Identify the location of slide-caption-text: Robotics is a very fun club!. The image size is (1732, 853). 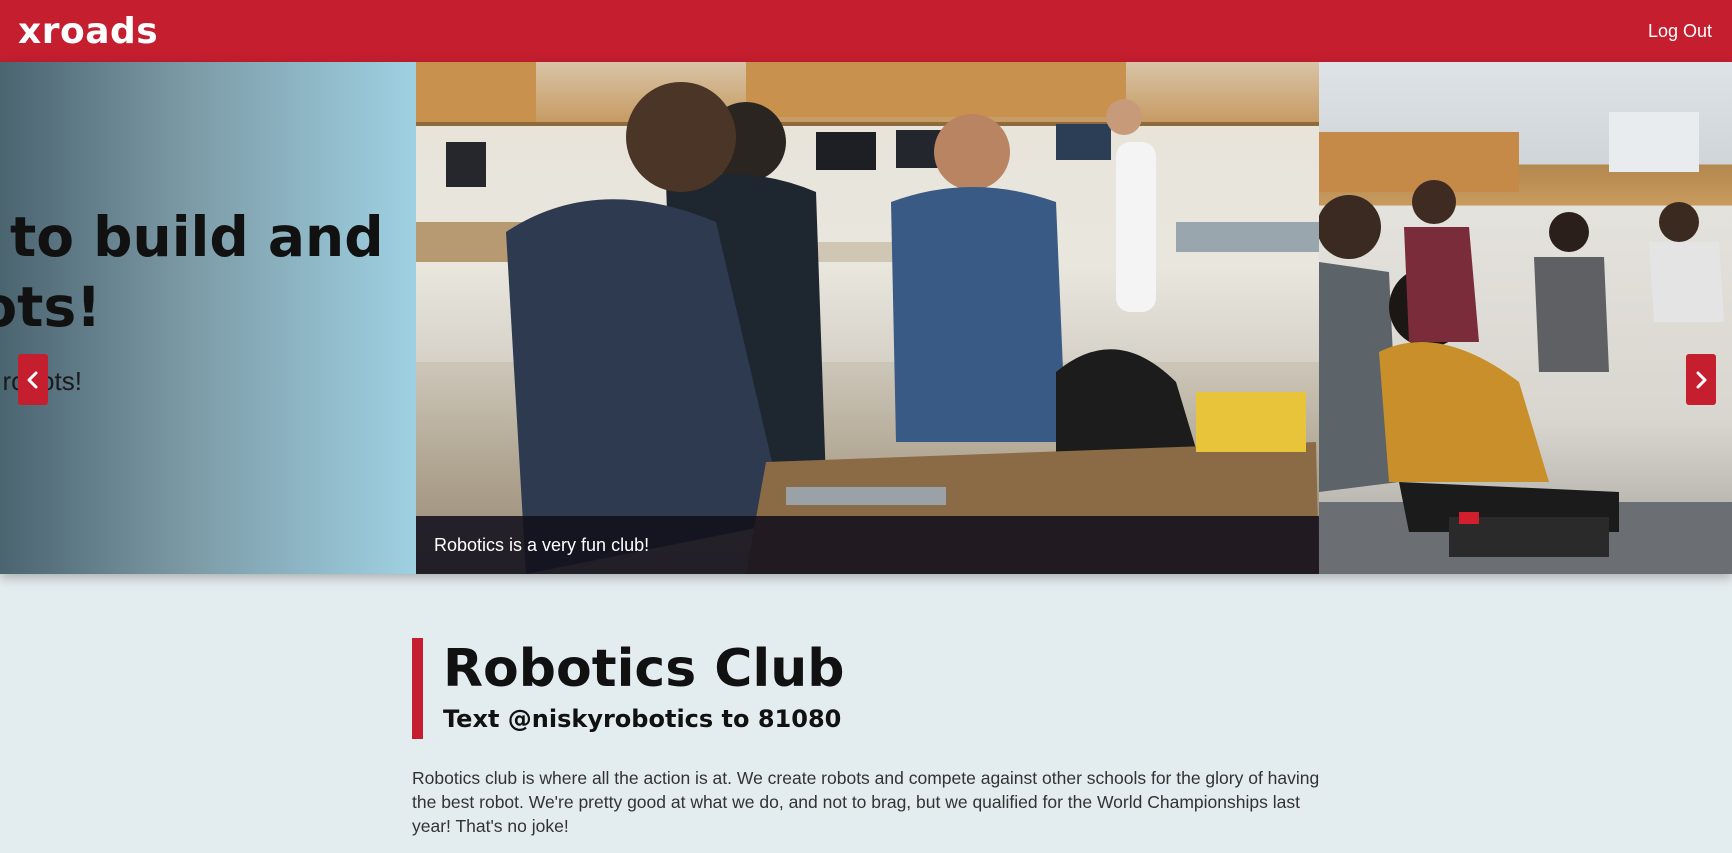
(542, 544).